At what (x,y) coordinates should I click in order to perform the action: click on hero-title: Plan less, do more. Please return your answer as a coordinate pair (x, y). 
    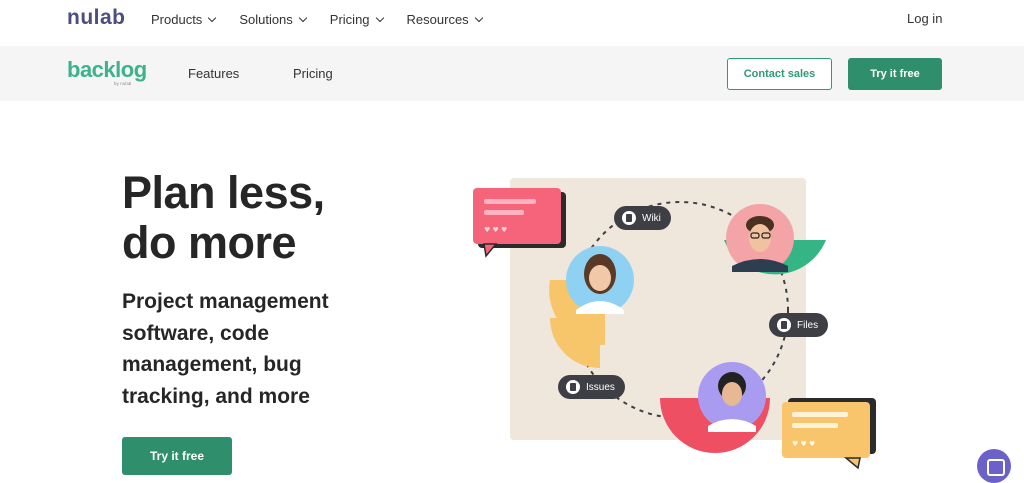
    Looking at the image, I should click on (282, 218).